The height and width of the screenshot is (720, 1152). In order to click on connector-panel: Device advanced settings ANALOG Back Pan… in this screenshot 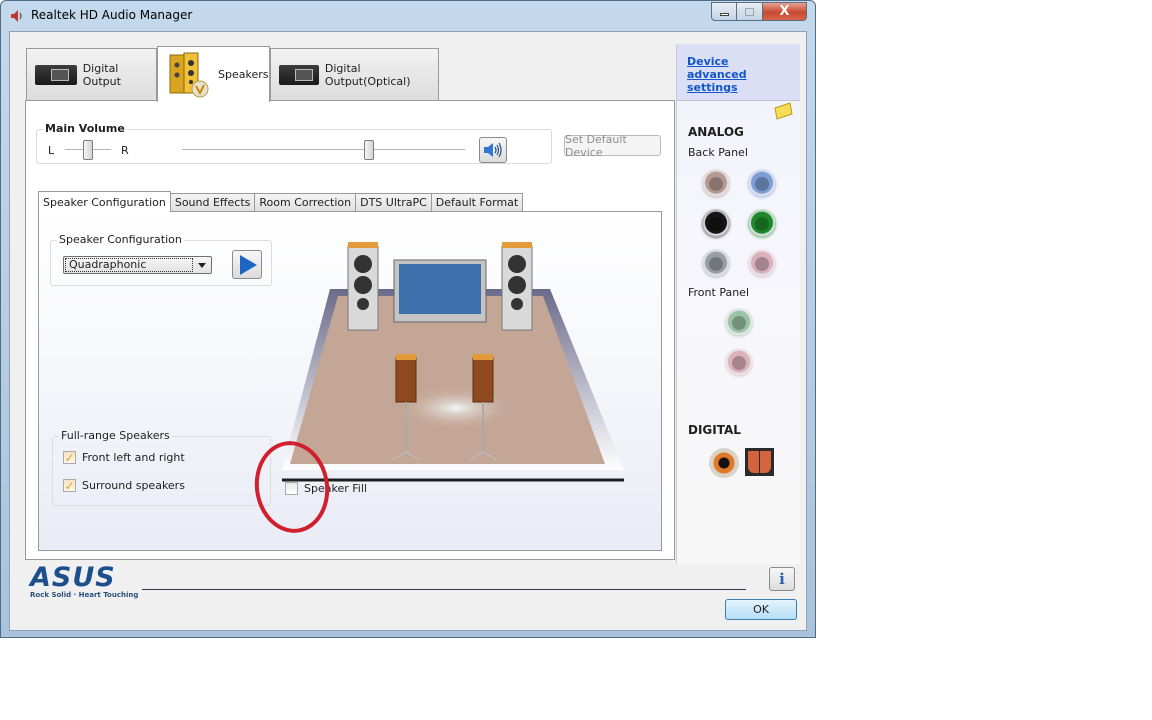, I will do `click(738, 304)`.